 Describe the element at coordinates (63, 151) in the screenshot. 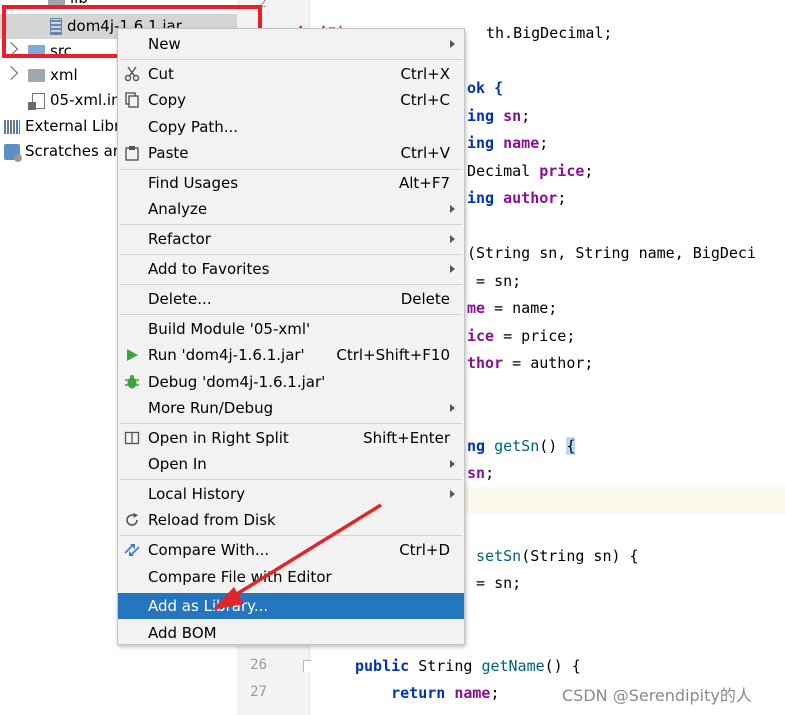

I see `tree-item-scratches: Scratches an` at that location.